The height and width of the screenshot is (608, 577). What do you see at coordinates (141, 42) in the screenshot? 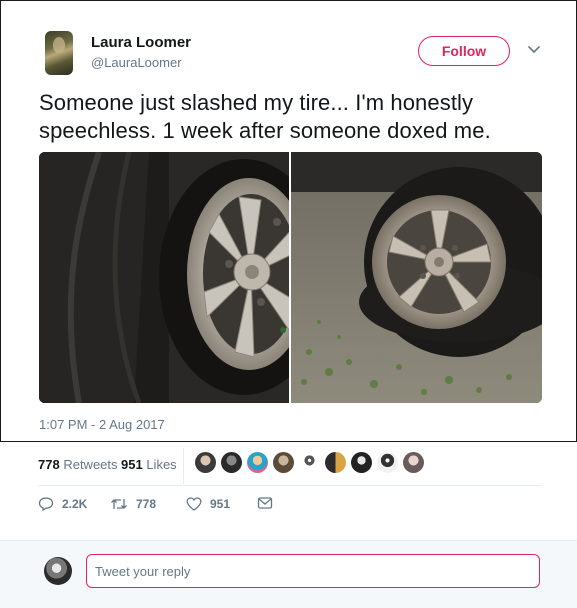
I see `author-name: Laura Loomer` at bounding box center [141, 42].